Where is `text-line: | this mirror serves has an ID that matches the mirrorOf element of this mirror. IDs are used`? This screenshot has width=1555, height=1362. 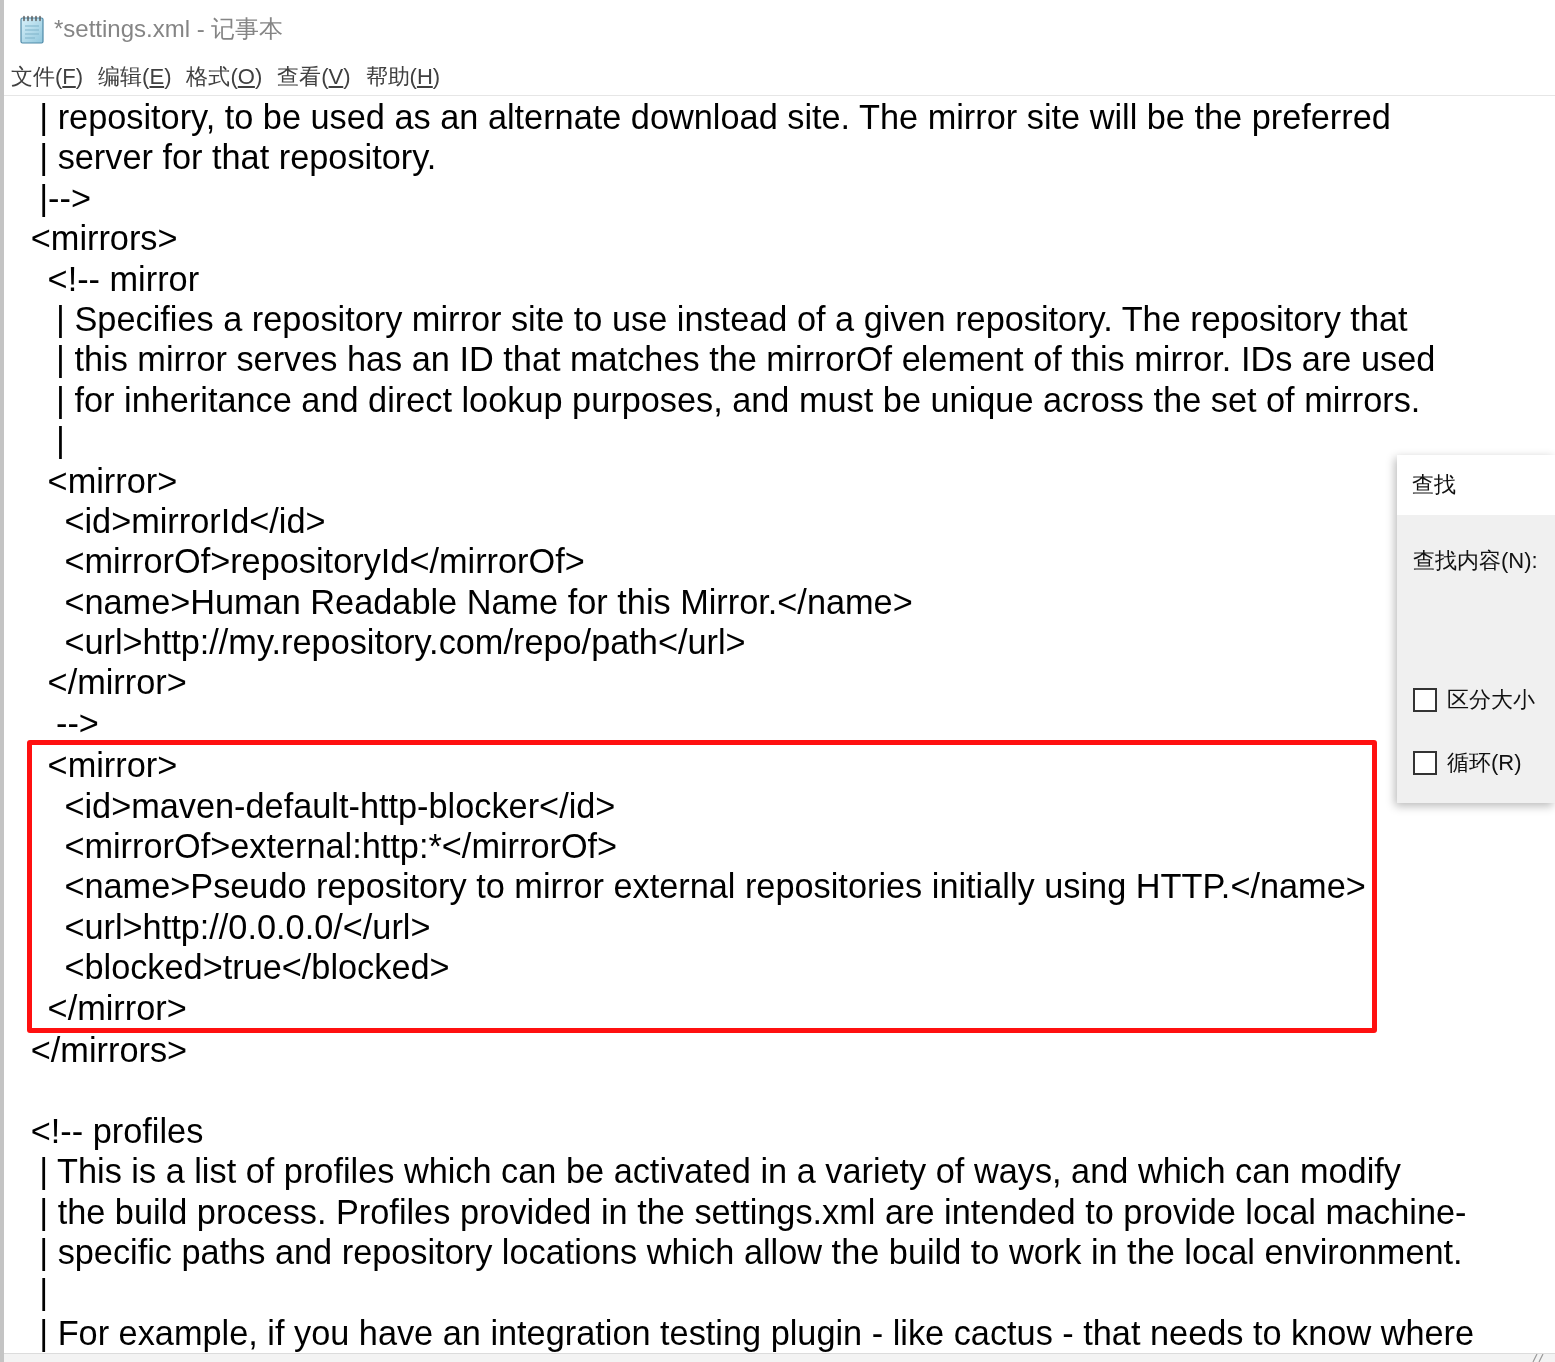
text-line: | this mirror serves has an ID that matches the mirrorOf element of this mirror. IDs are used is located at coordinates (746, 359).